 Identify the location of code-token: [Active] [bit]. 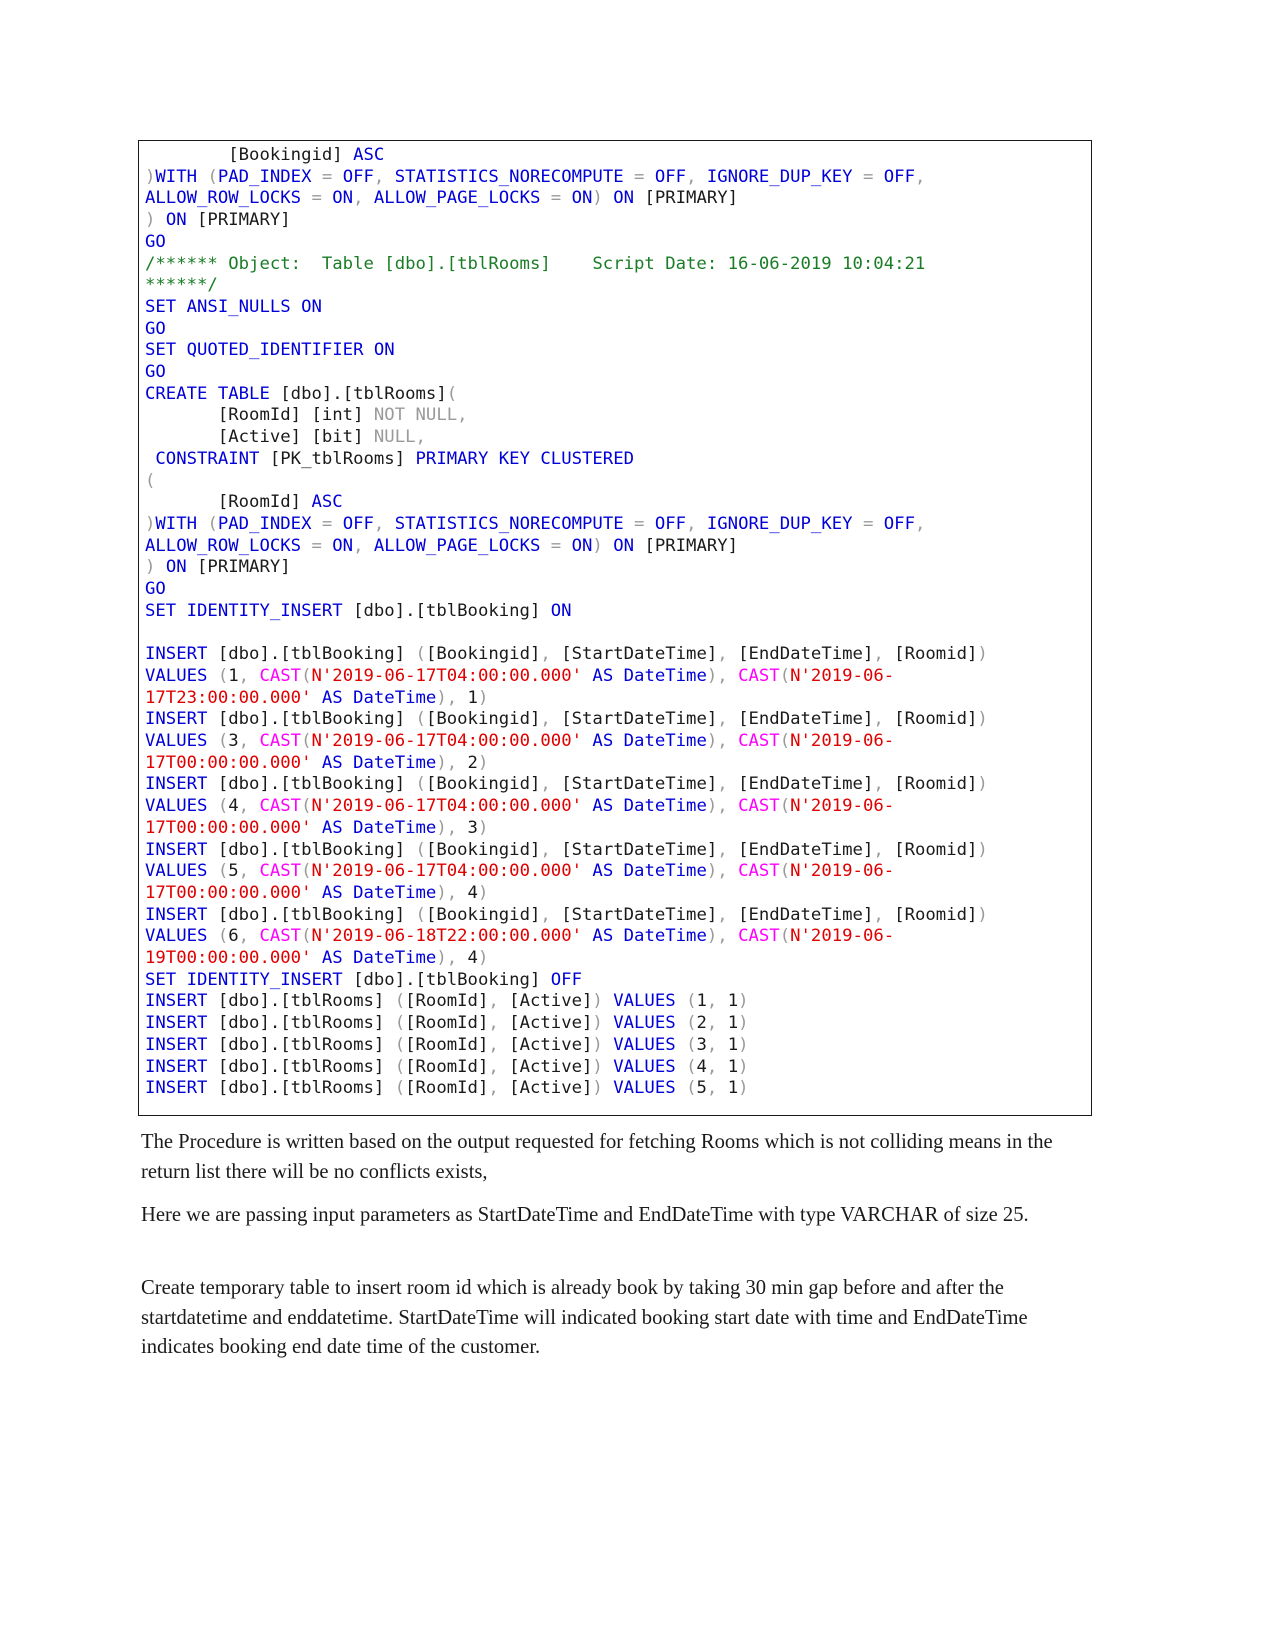
(259, 437).